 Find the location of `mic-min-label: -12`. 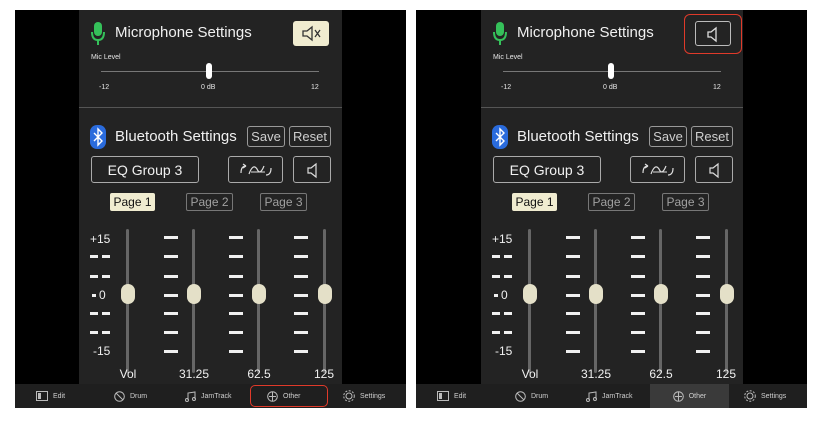

mic-min-label: -12 is located at coordinates (506, 87).